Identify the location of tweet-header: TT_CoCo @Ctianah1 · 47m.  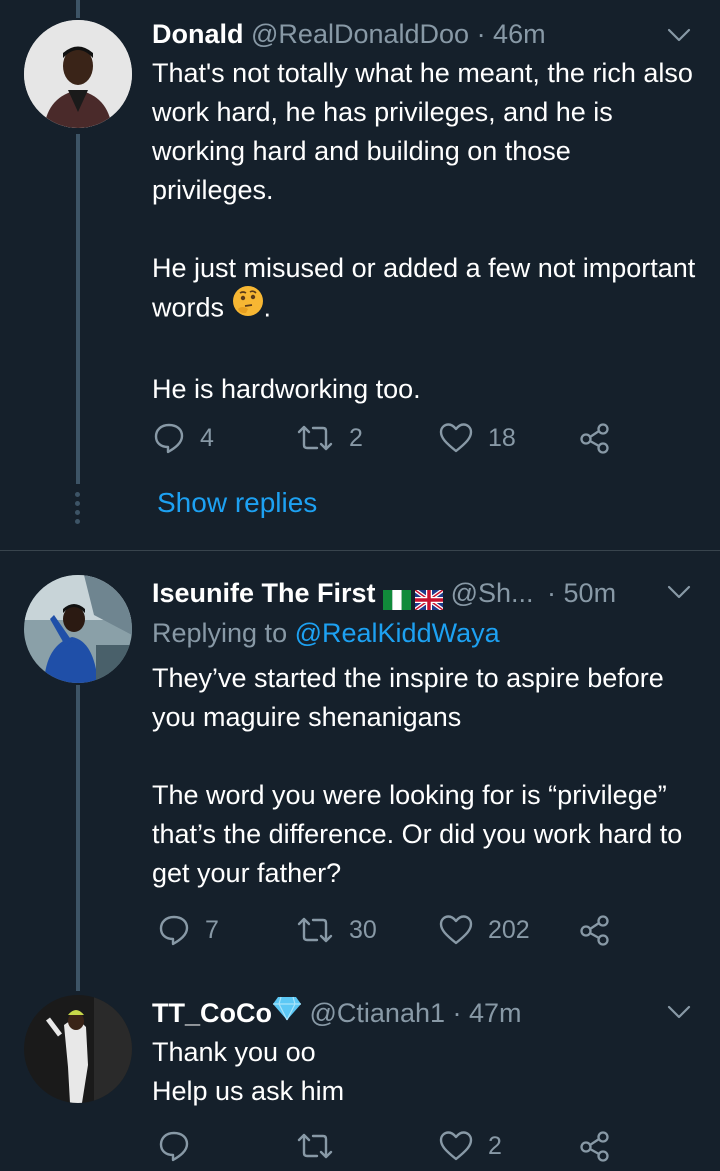
(406, 1014).